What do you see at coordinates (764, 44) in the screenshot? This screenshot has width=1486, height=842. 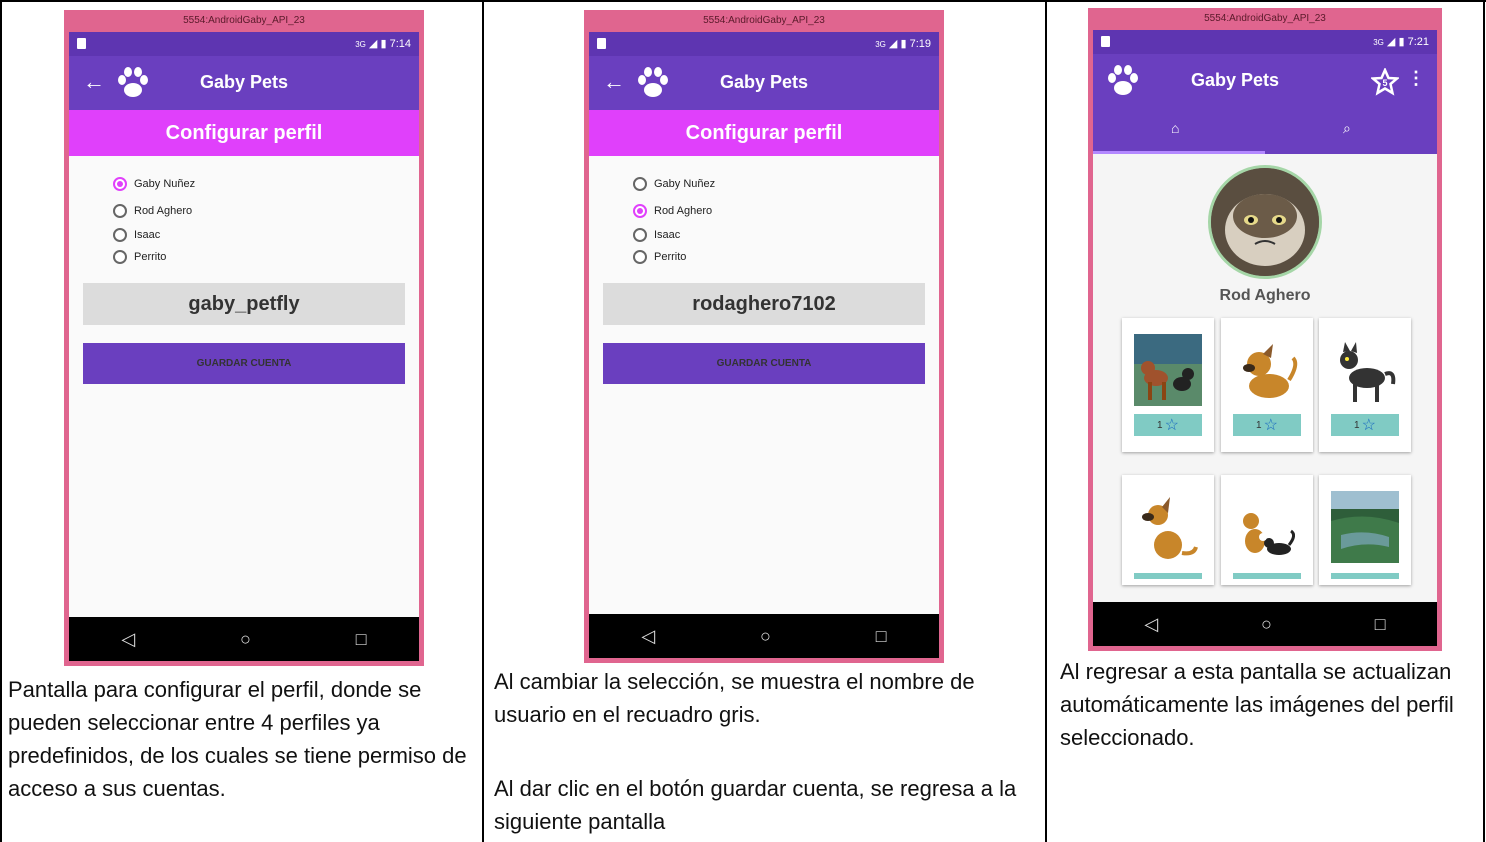 I see `status-bar: 3G ◢ ▮ 7:19` at bounding box center [764, 44].